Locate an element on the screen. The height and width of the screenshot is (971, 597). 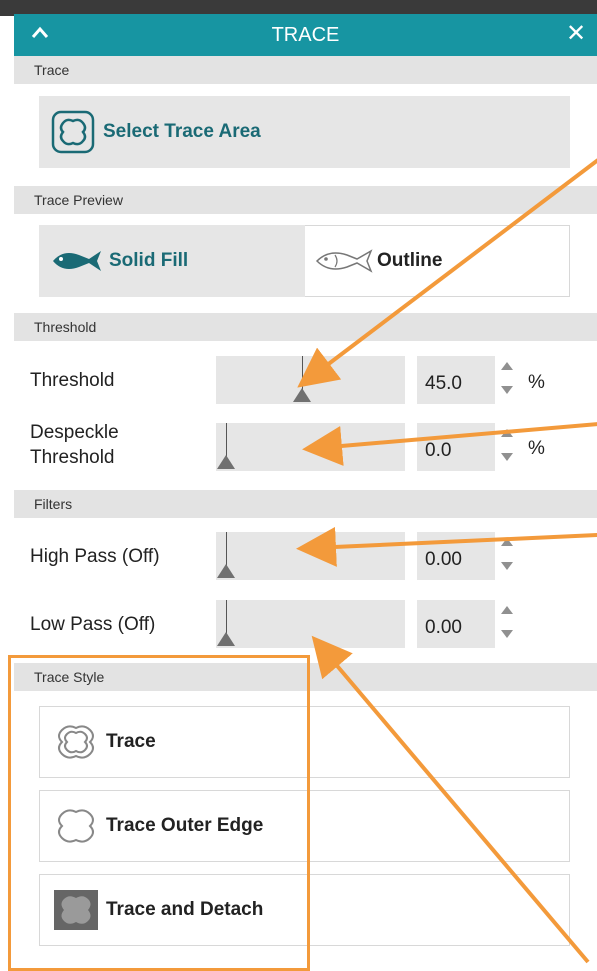
panel-title: TRACE is located at coordinates (305, 35).